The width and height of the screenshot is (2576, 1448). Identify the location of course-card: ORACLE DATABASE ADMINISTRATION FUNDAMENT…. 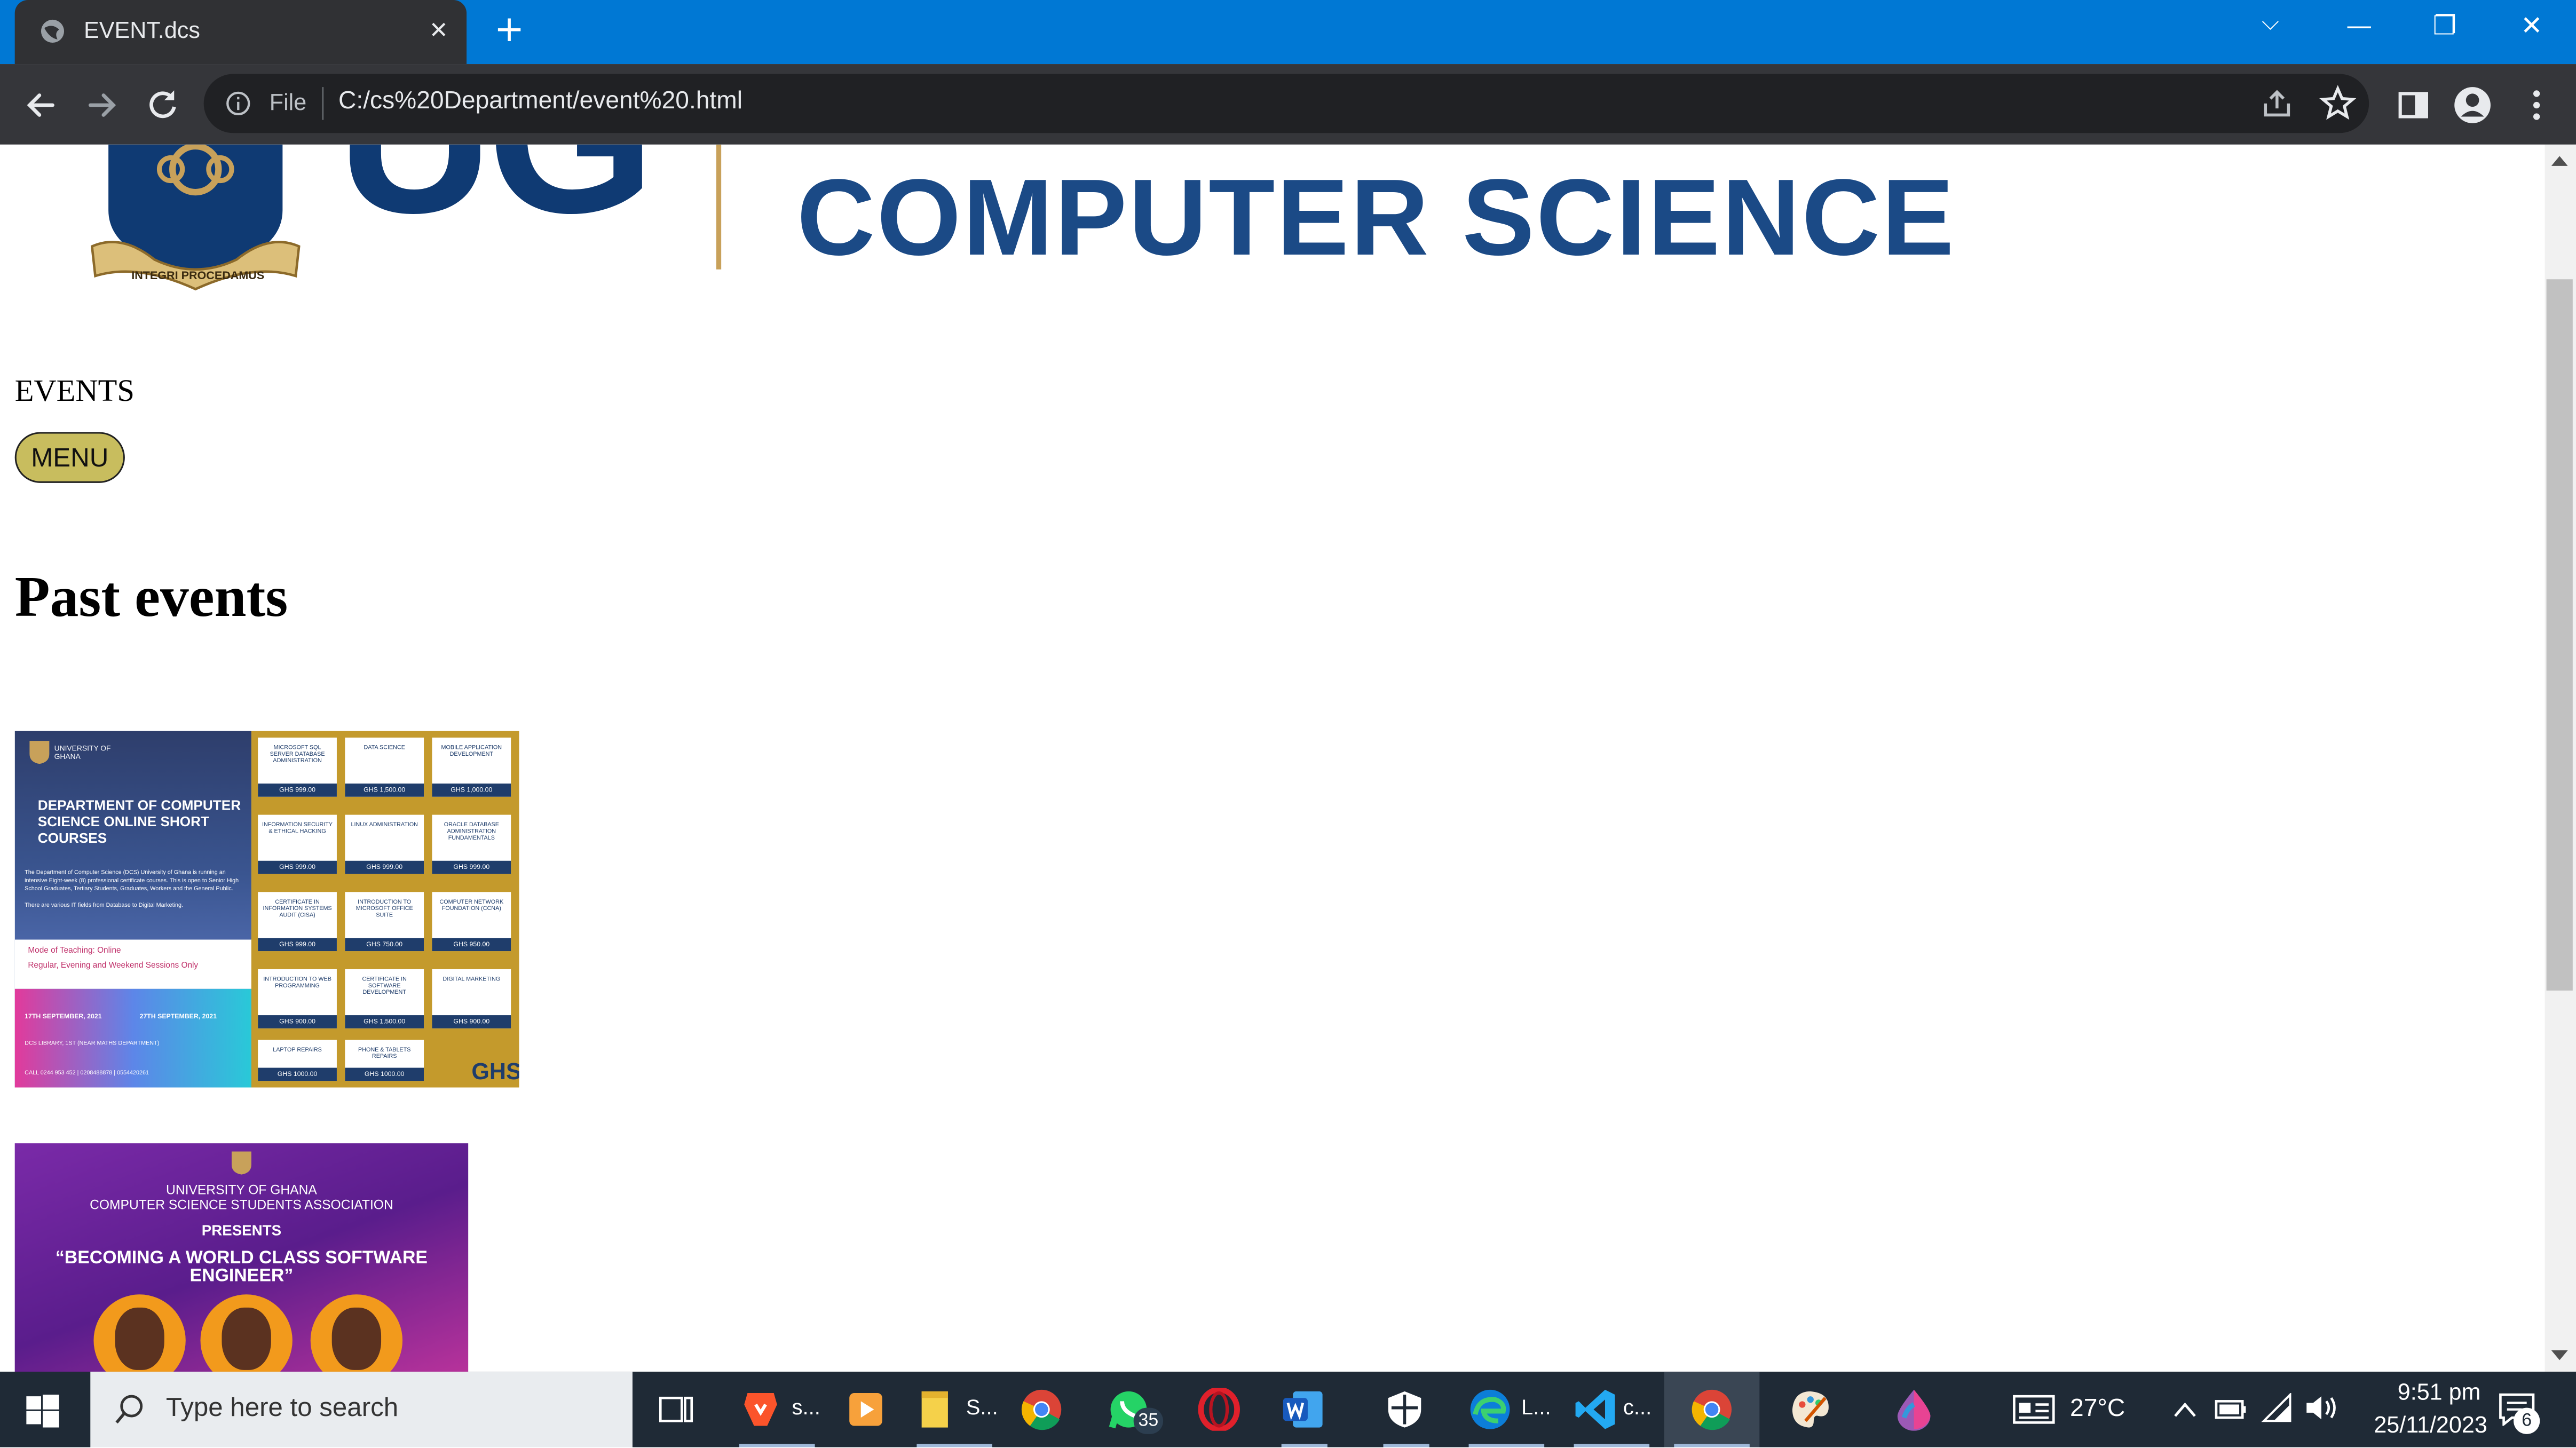
(471, 844).